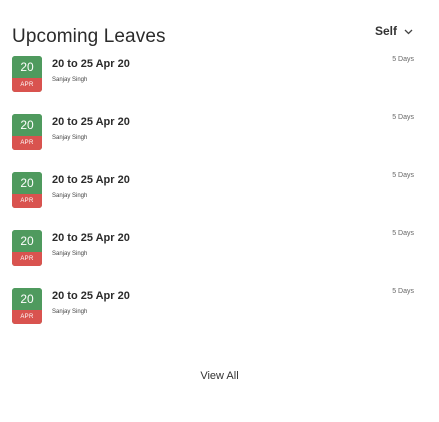 The image size is (439, 422). I want to click on card-title: Upcoming Leaves, so click(89, 36).